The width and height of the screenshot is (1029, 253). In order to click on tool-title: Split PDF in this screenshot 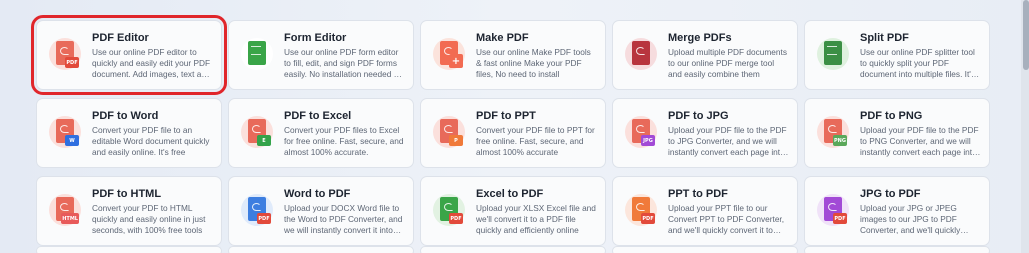, I will do `click(884, 38)`.